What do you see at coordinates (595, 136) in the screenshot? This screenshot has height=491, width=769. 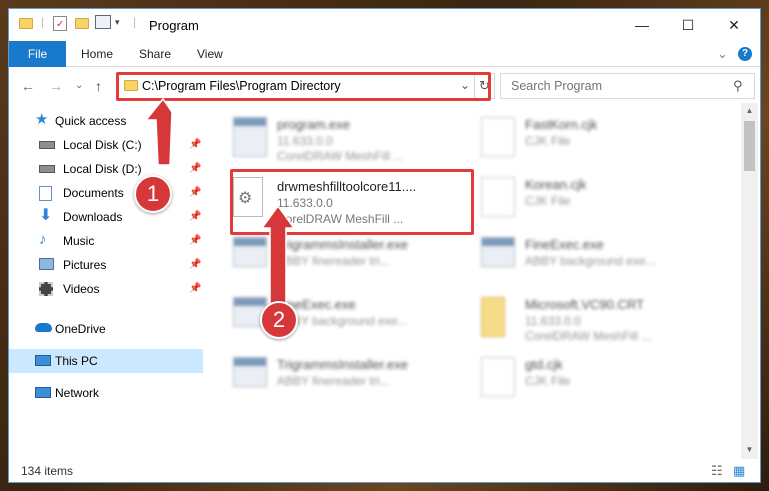 I see `file-item: FastKorn.cjk CJK File` at bounding box center [595, 136].